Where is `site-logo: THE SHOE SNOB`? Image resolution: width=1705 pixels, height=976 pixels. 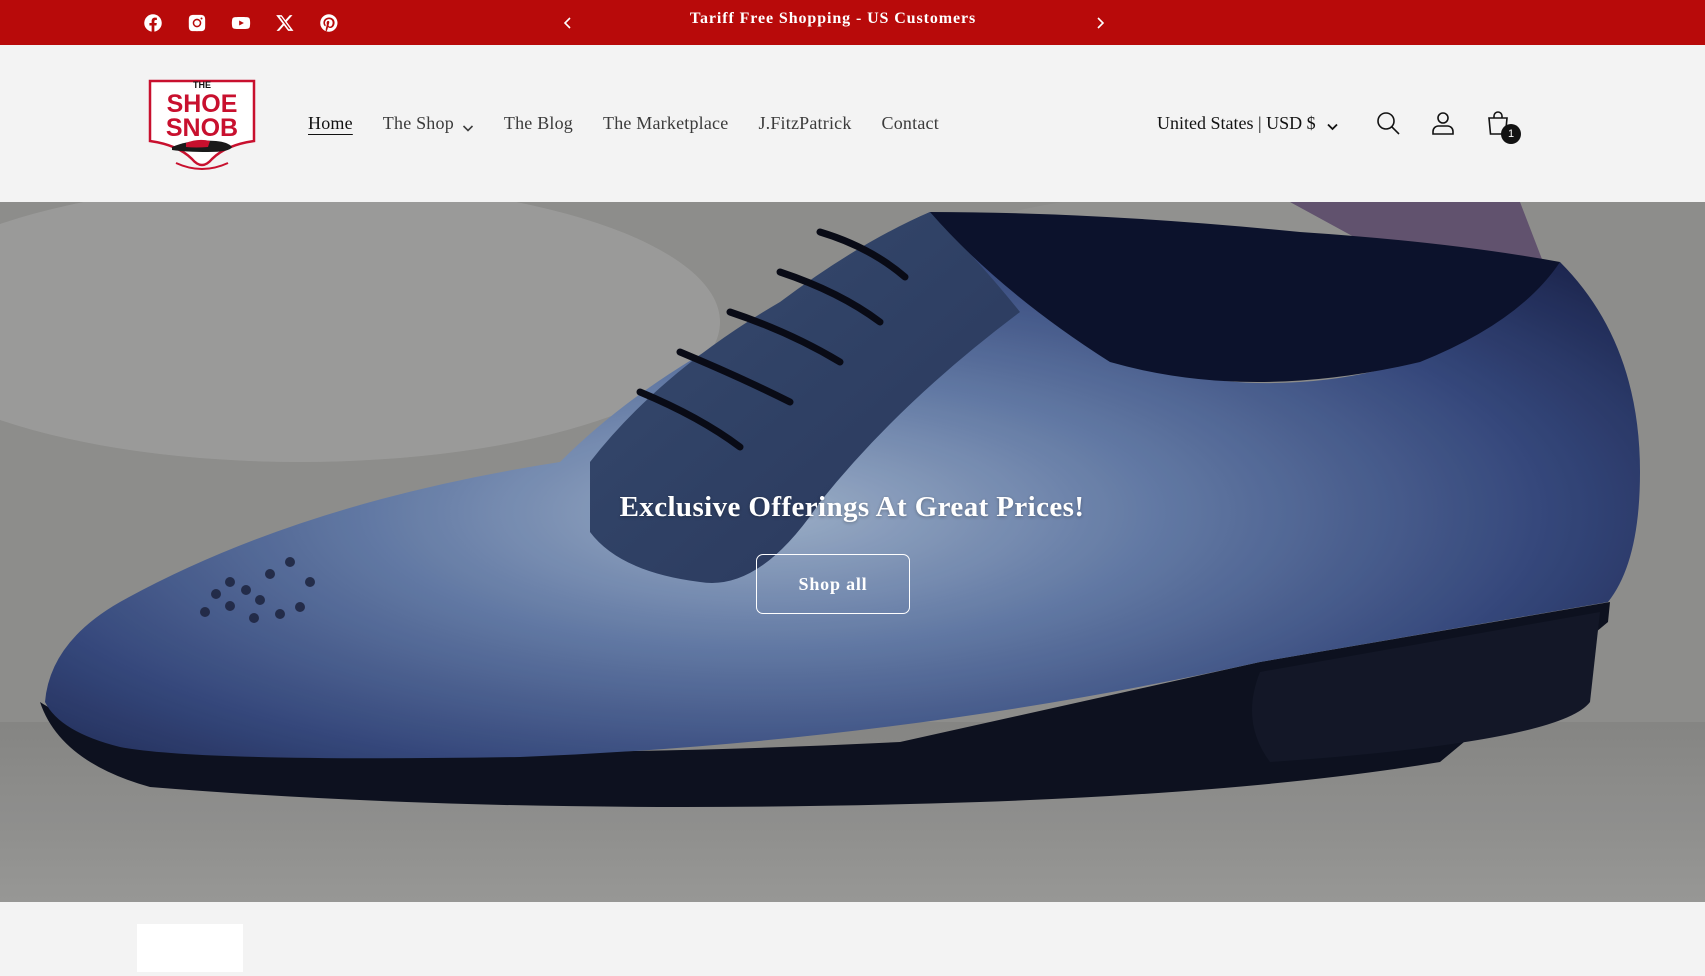 site-logo: THE SHOE SNOB is located at coordinates (202, 124).